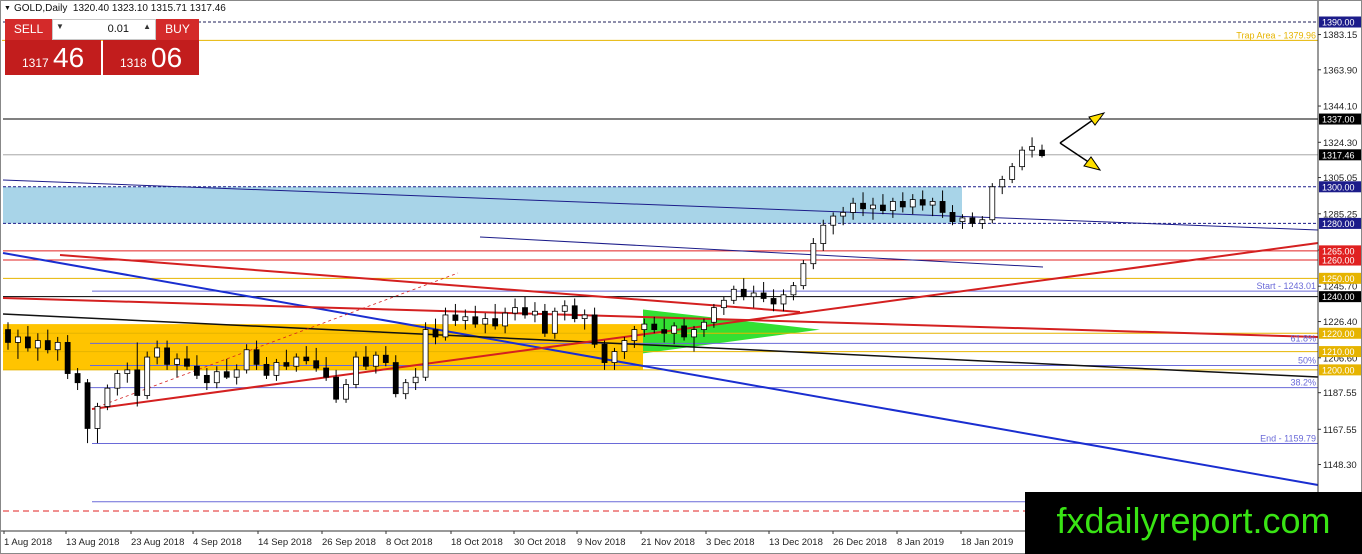  What do you see at coordinates (477, 542) in the screenshot?
I see `x-tick-label: 18 Oct 2018` at bounding box center [477, 542].